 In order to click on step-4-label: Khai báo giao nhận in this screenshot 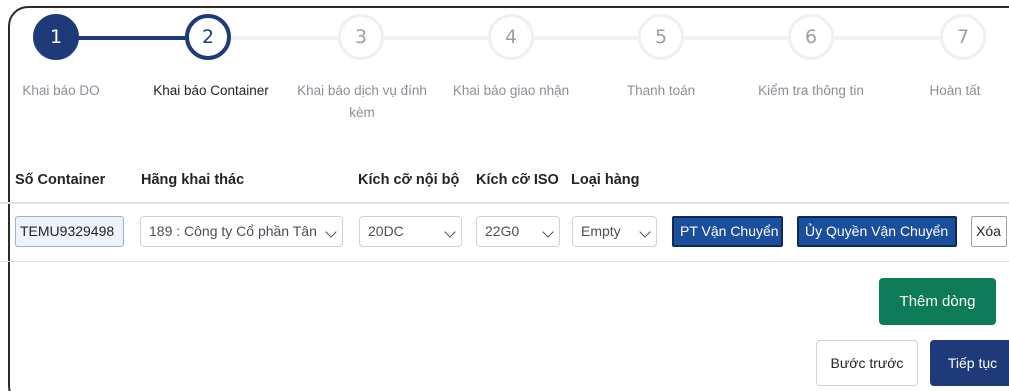, I will do `click(511, 90)`.